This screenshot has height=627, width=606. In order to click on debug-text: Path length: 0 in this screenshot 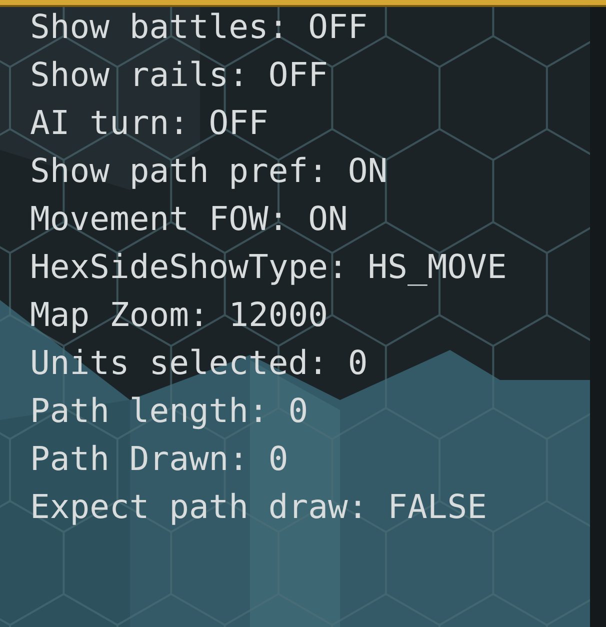, I will do `click(169, 411)`.